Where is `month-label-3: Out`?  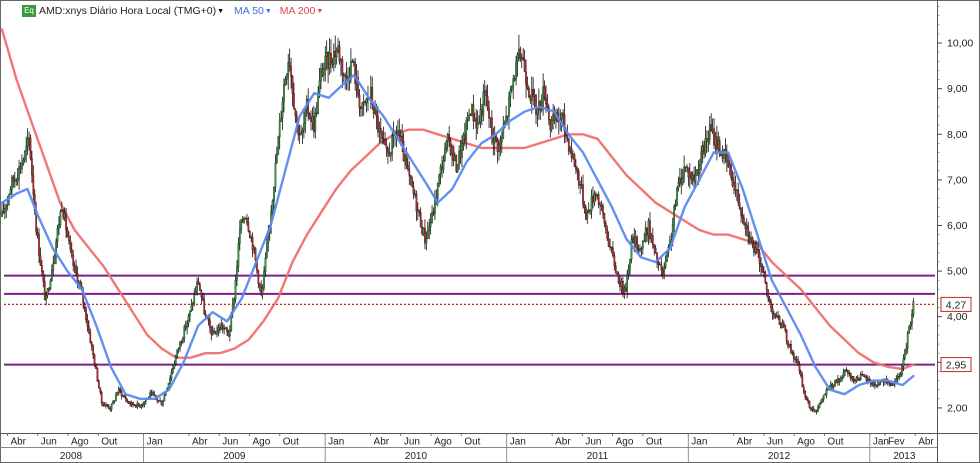 month-label-3: Out is located at coordinates (109, 442).